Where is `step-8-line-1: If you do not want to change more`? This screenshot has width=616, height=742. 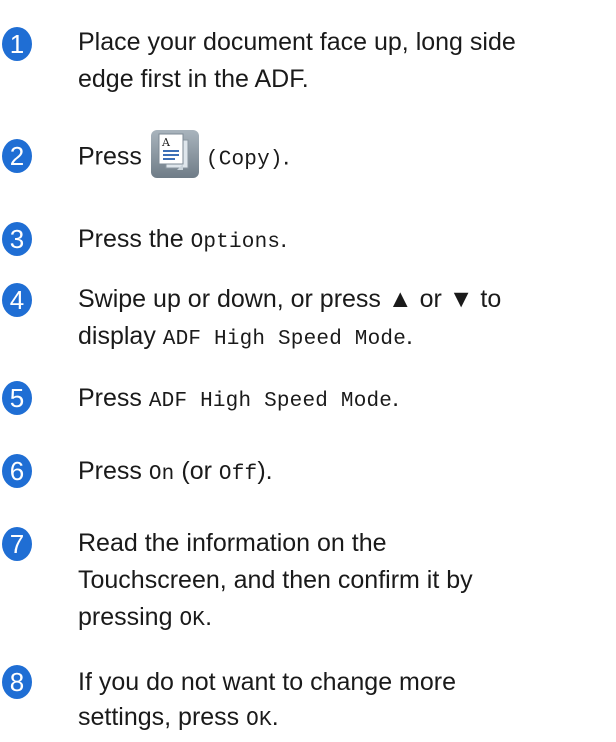
step-8-line-1: If you do not want to change more is located at coordinates (267, 682).